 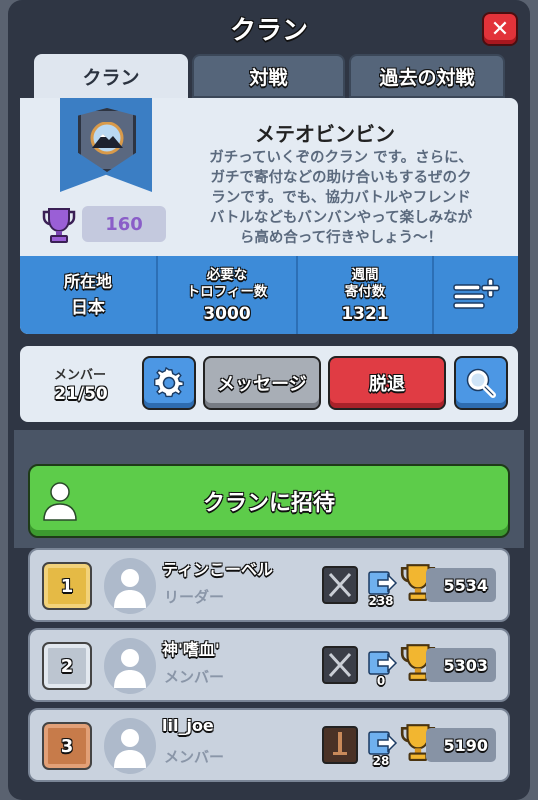 I want to click on invite-to-clan-button: クランに招待, so click(x=269, y=501).